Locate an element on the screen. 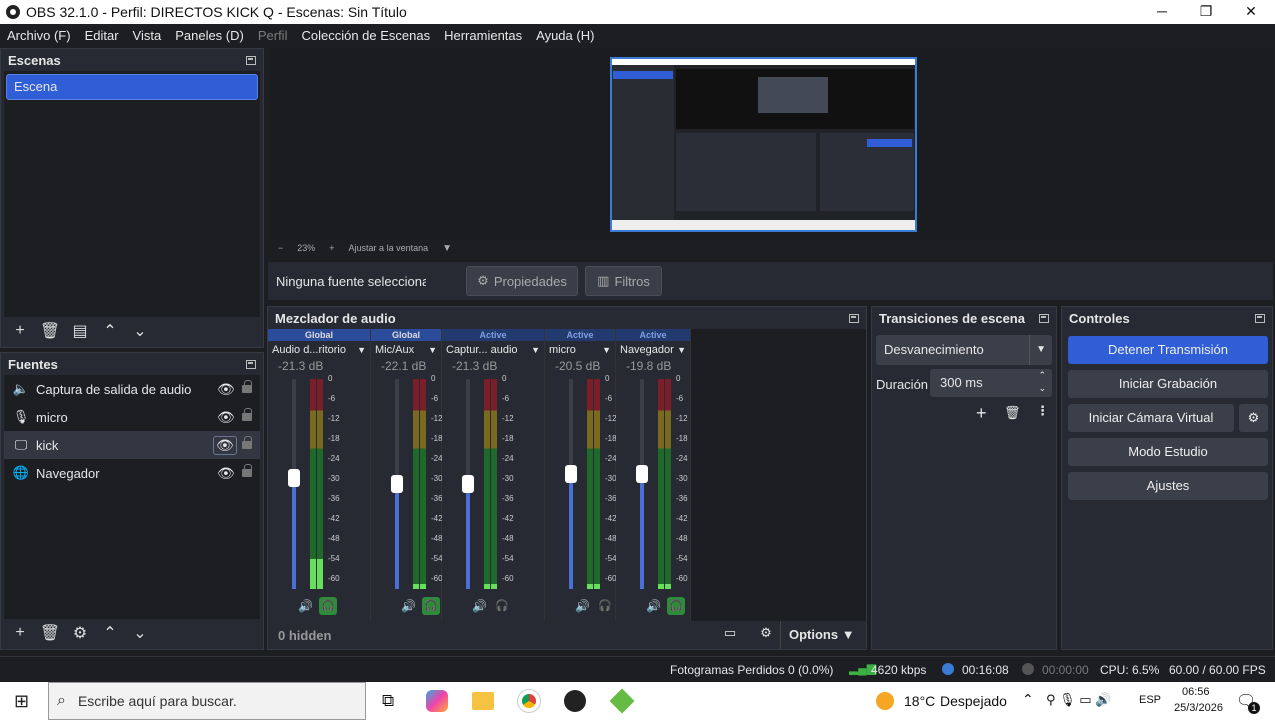 Image resolution: width=1275 pixels, height=720 pixels. source-properties-icon: ⚙ is located at coordinates (80, 633).